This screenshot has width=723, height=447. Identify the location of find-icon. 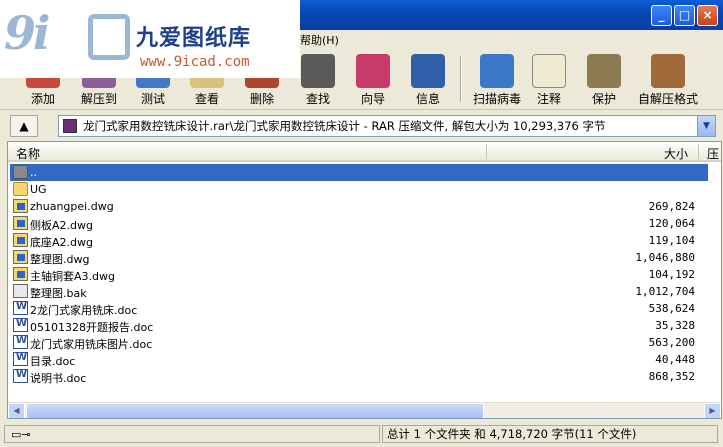
(318, 71).